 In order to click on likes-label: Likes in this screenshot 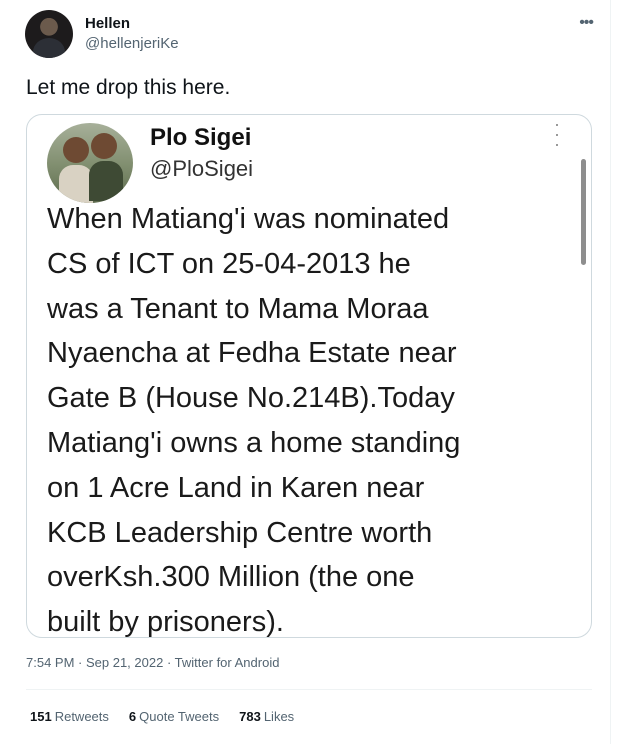, I will do `click(279, 716)`.